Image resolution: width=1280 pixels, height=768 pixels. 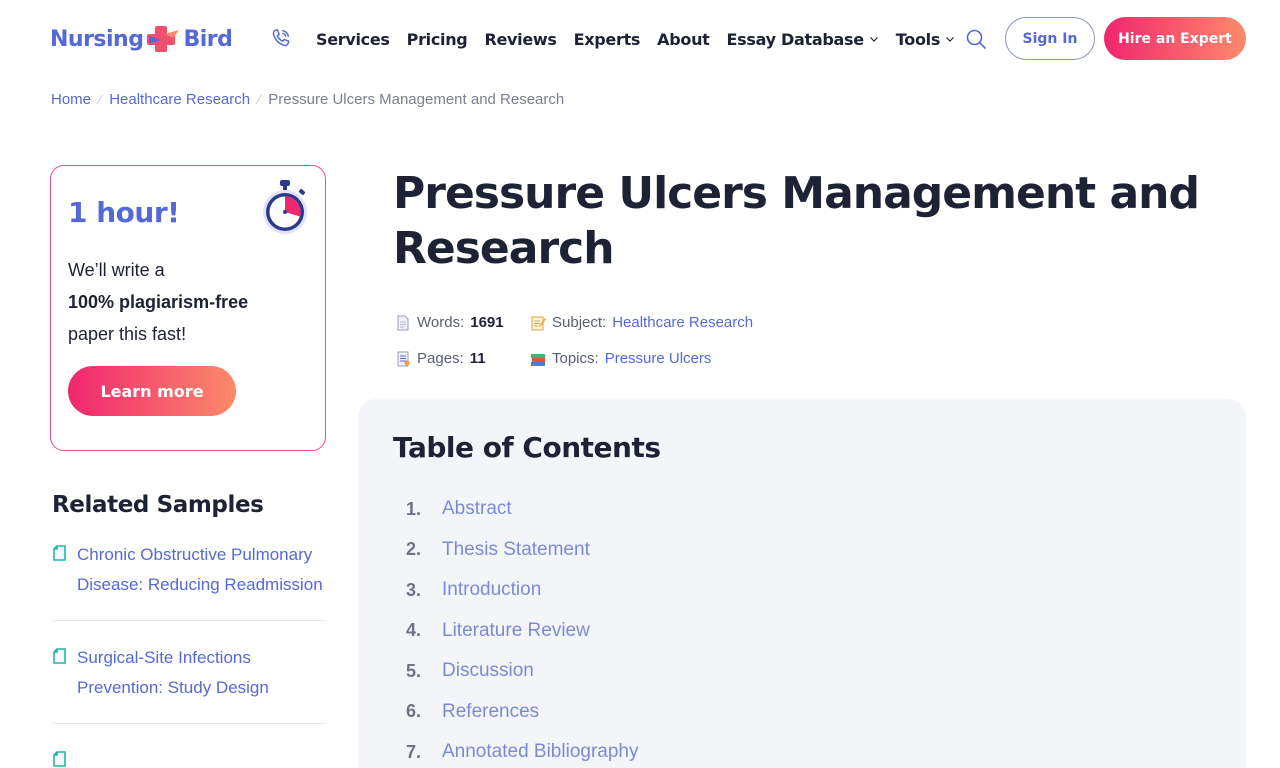 What do you see at coordinates (414, 670) in the screenshot?
I see `toc-item-number: 5.` at bounding box center [414, 670].